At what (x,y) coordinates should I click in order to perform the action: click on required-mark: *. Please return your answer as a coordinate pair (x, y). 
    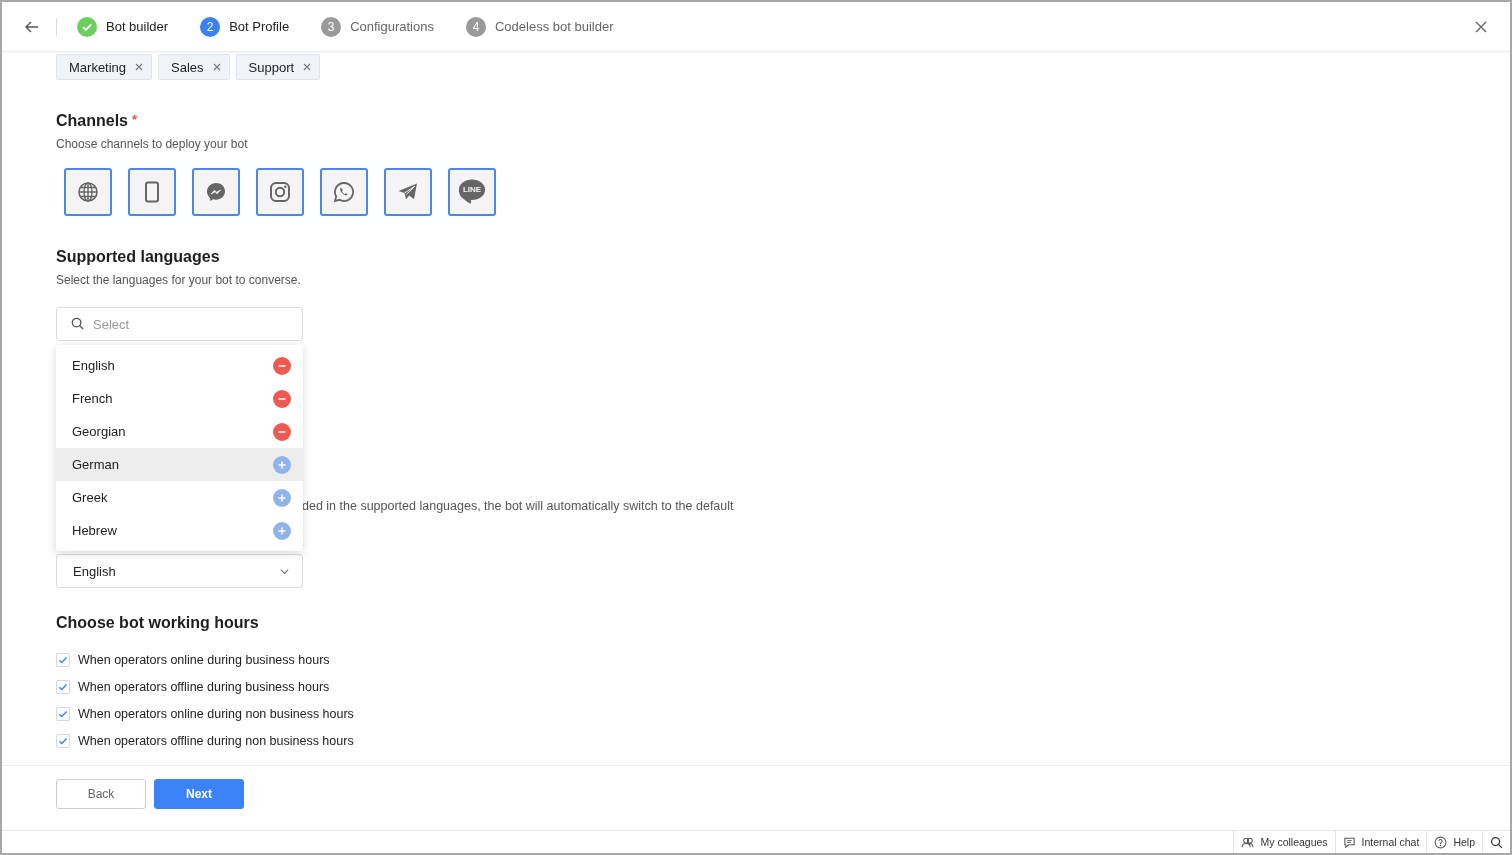
    Looking at the image, I should click on (135, 120).